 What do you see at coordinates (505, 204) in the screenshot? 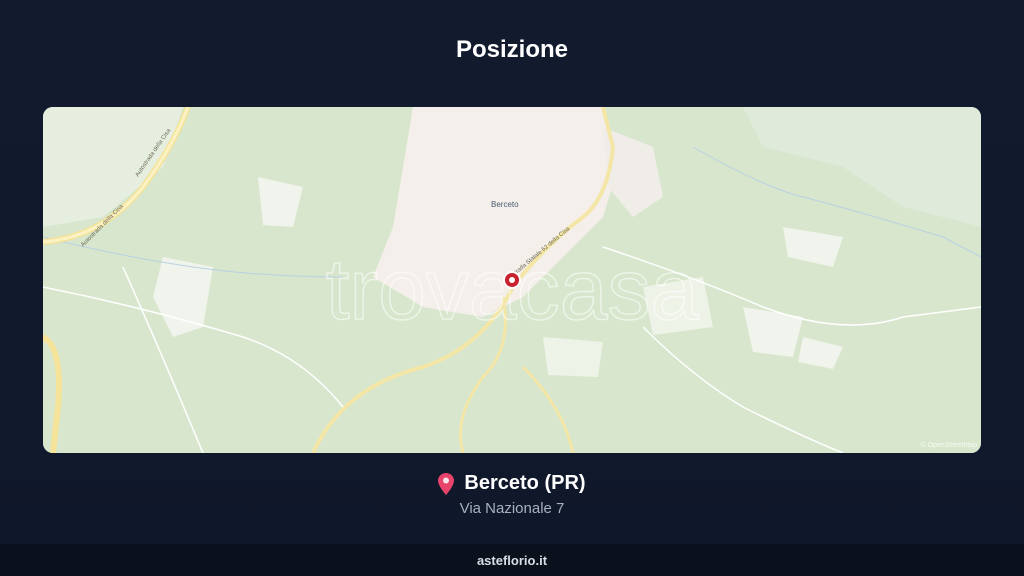
I see `town-label: Berceto` at bounding box center [505, 204].